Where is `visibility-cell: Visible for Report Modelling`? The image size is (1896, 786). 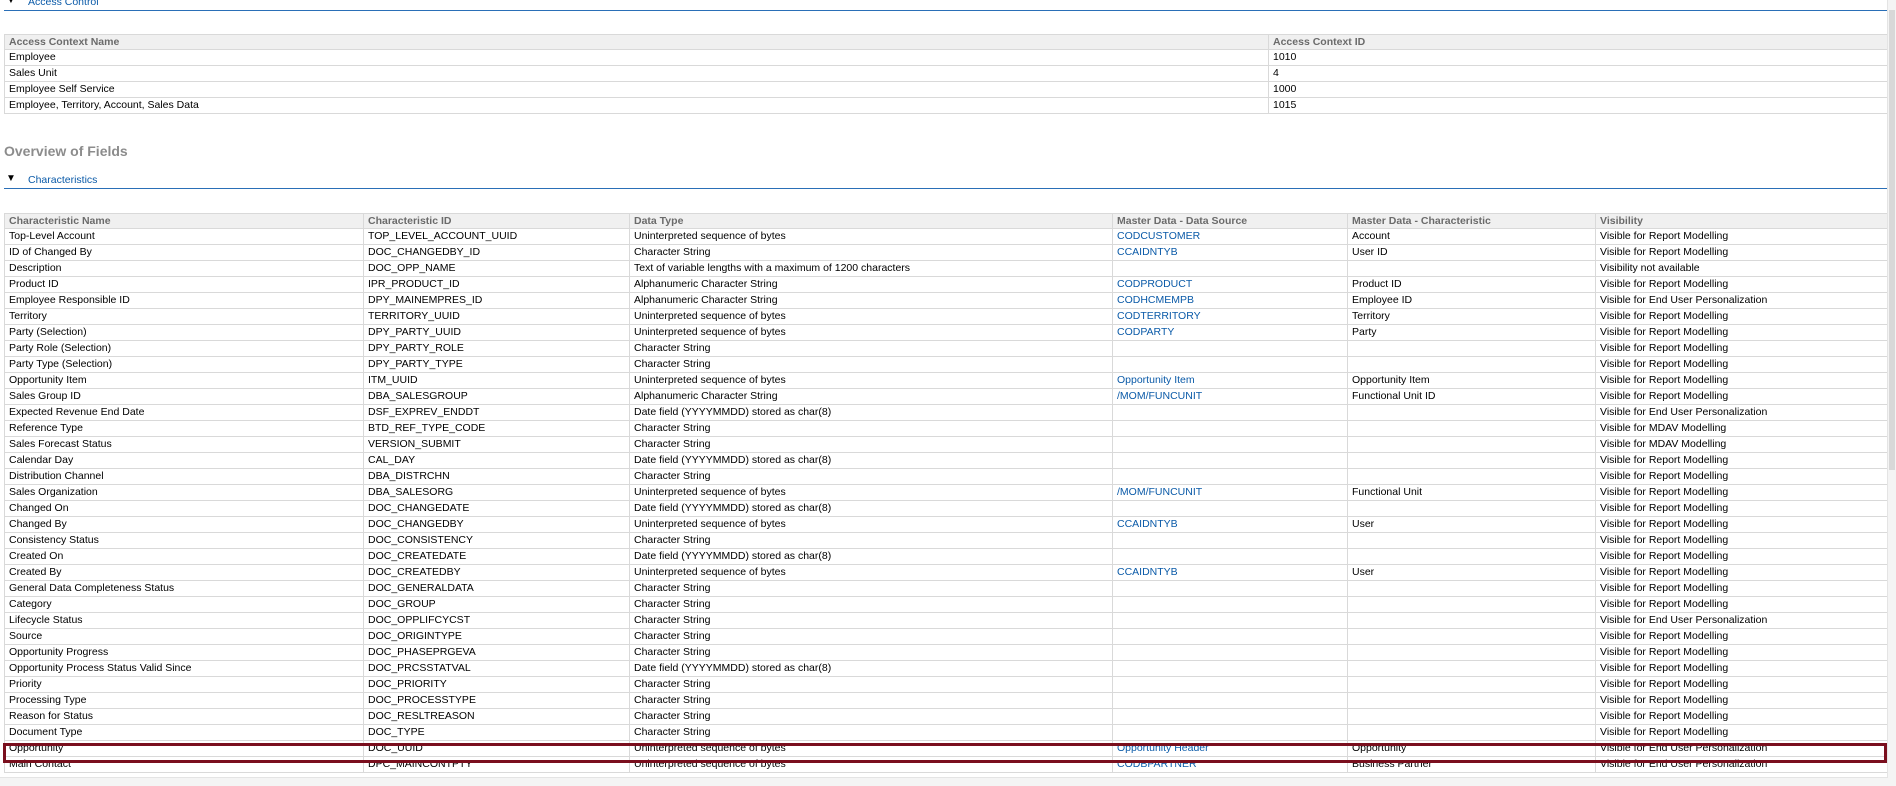 visibility-cell: Visible for Report Modelling is located at coordinates (1742, 524).